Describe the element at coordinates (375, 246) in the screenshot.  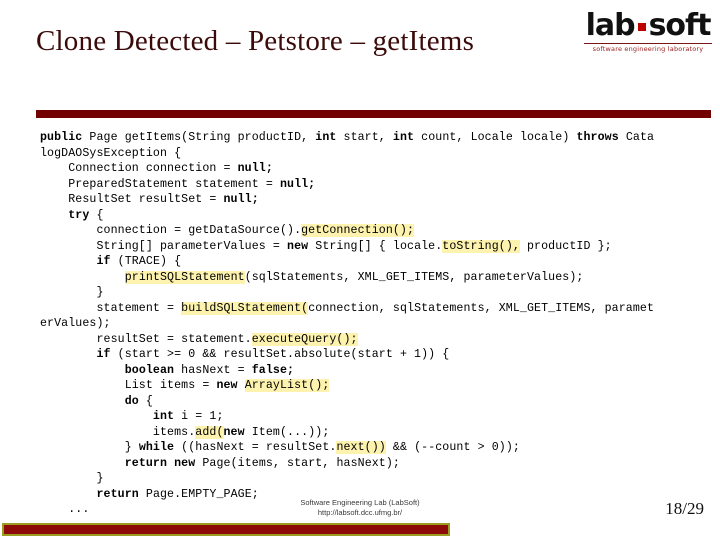
I see `code-token: String[] { locale.` at that location.